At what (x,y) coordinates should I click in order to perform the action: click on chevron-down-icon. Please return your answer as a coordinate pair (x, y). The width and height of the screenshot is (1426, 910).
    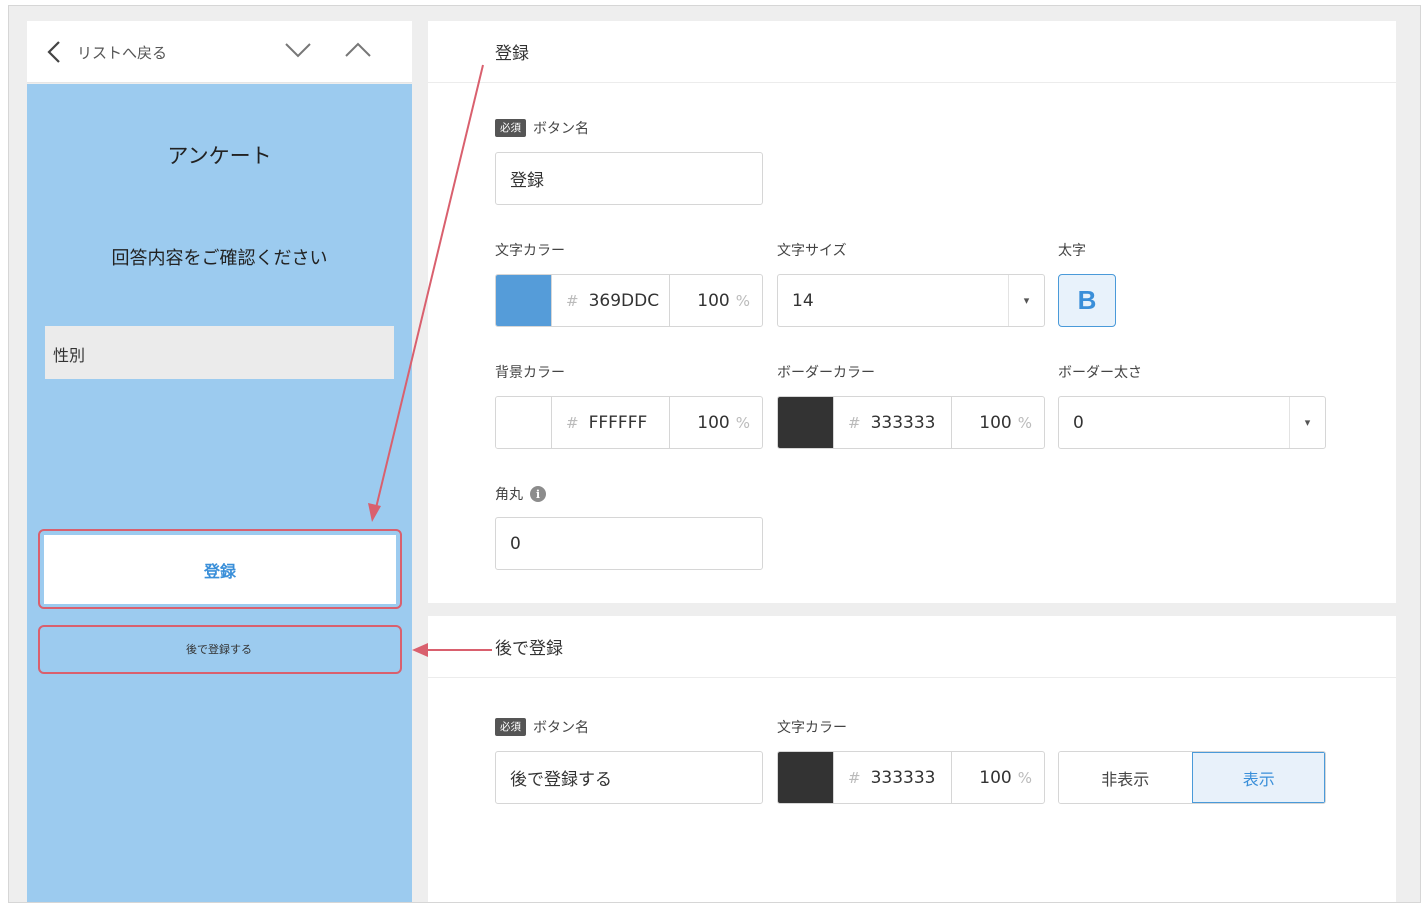
    Looking at the image, I should click on (298, 50).